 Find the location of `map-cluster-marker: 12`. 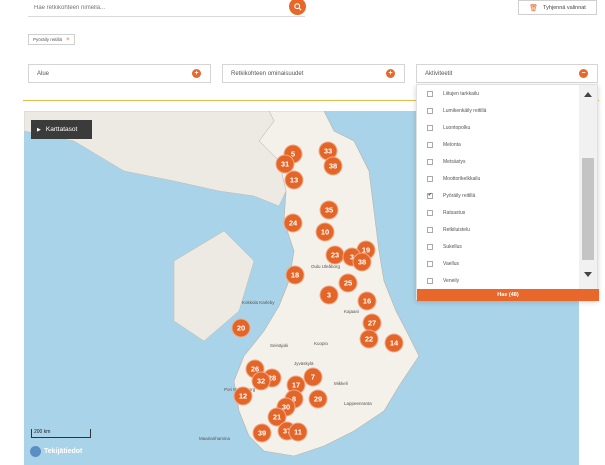

map-cluster-marker: 12 is located at coordinates (243, 396).